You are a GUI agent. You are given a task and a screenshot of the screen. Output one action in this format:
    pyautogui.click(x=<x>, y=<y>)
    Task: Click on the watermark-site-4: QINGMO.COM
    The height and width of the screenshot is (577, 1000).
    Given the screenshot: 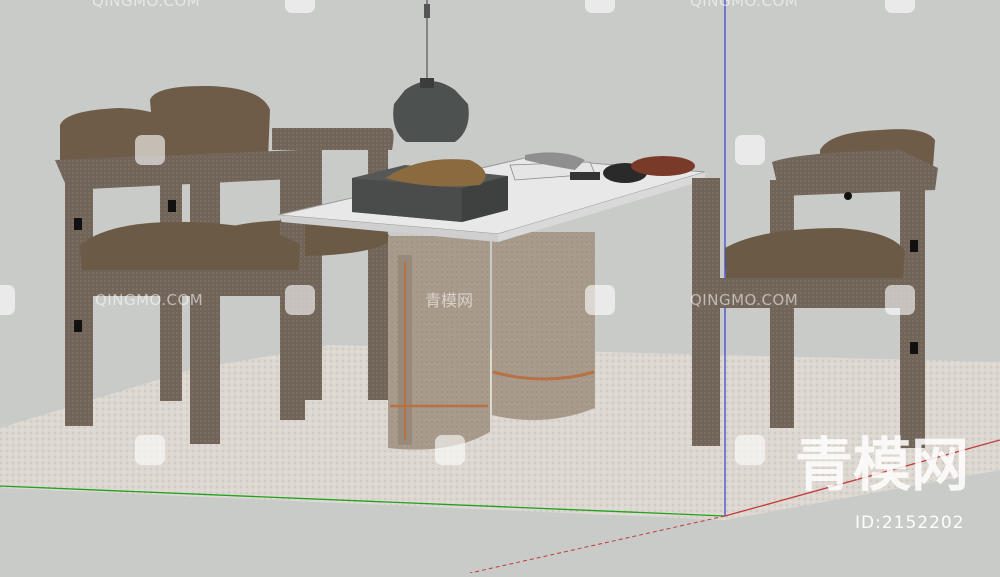 What is the action you would take?
    pyautogui.click(x=744, y=5)
    